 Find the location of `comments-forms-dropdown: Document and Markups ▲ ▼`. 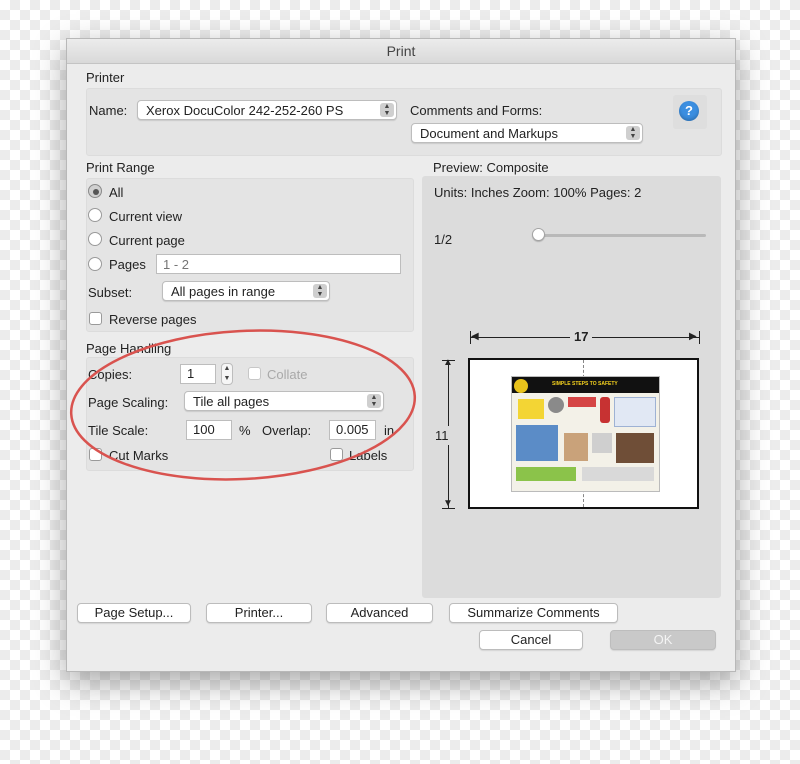

comments-forms-dropdown: Document and Markups ▲ ▼ is located at coordinates (527, 133).